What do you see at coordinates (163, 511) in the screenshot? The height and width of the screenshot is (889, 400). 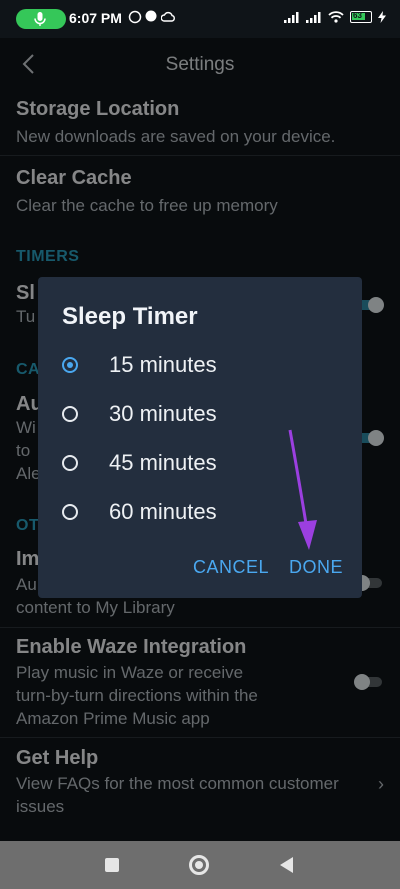 I see `option-label: 60 minutes` at bounding box center [163, 511].